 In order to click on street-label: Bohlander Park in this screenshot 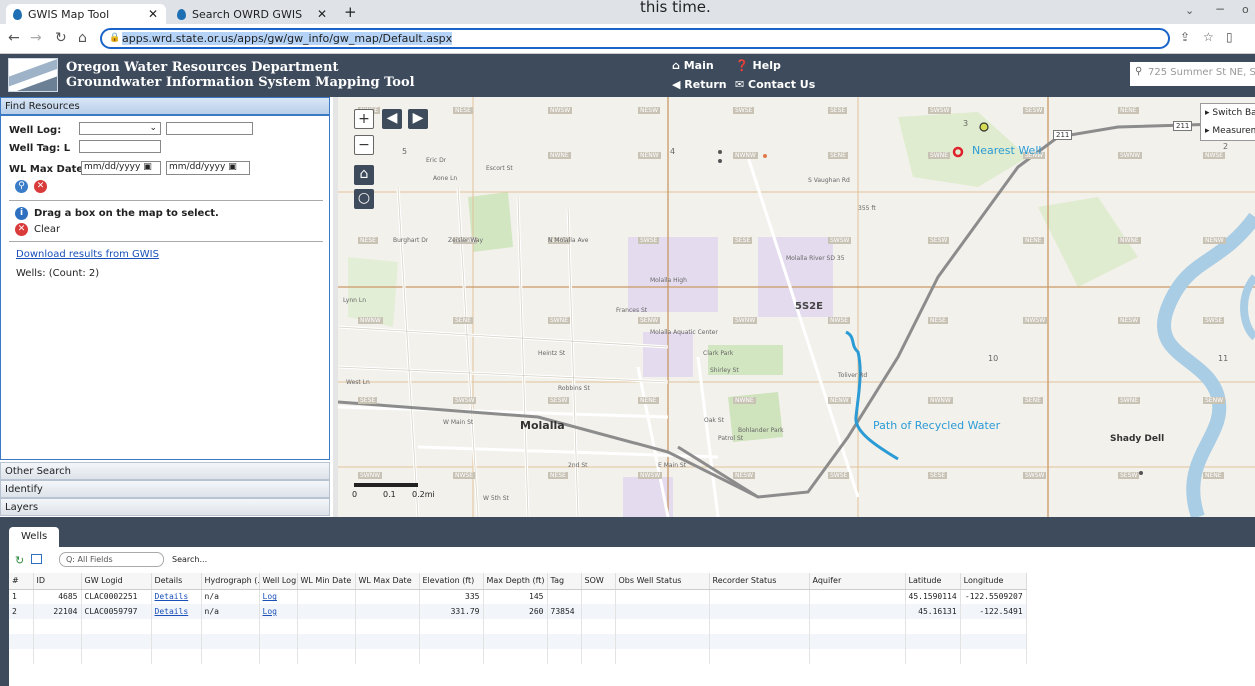, I will do `click(761, 430)`.